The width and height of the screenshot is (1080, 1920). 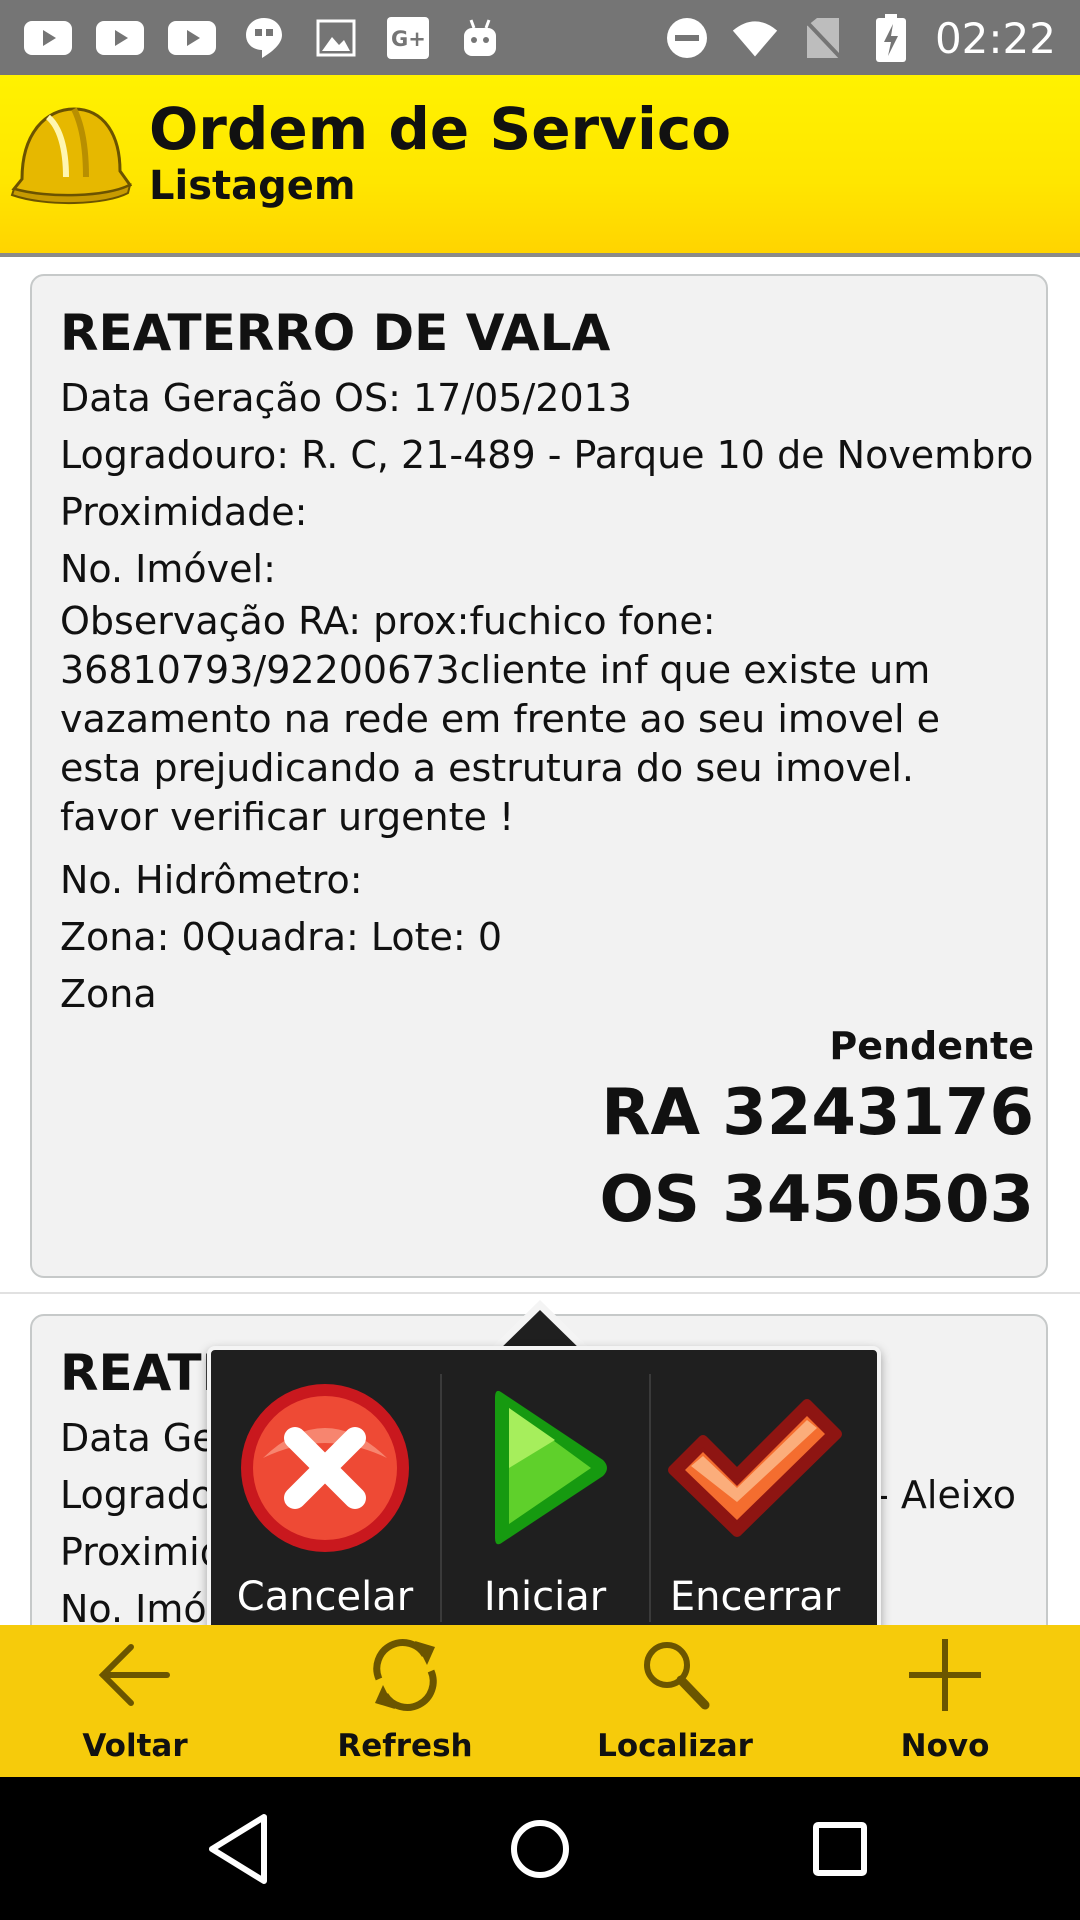 I want to click on order-meter-number: No. Hidrômetro:, so click(x=211, y=880).